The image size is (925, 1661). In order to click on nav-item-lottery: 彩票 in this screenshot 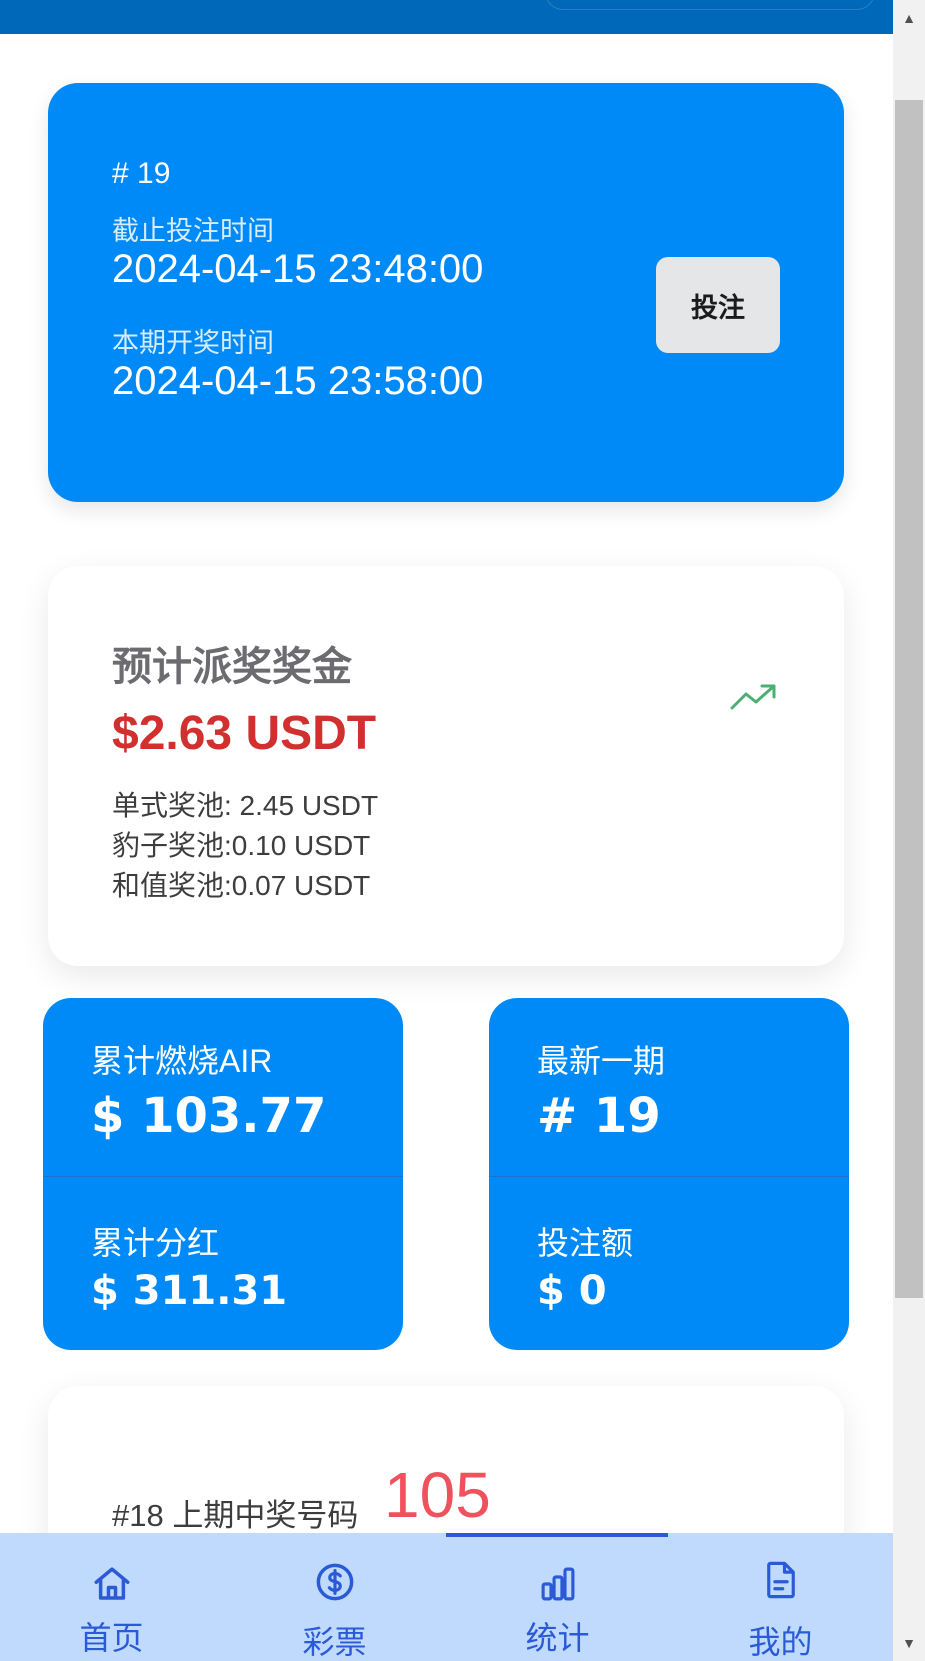, I will do `click(334, 1597)`.